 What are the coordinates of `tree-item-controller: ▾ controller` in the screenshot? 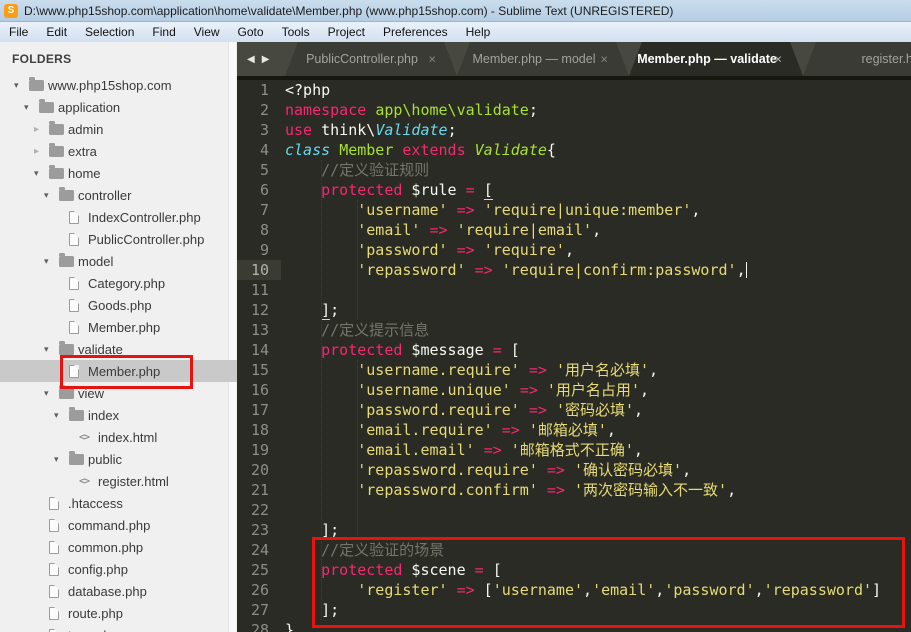 It's located at (118, 195).